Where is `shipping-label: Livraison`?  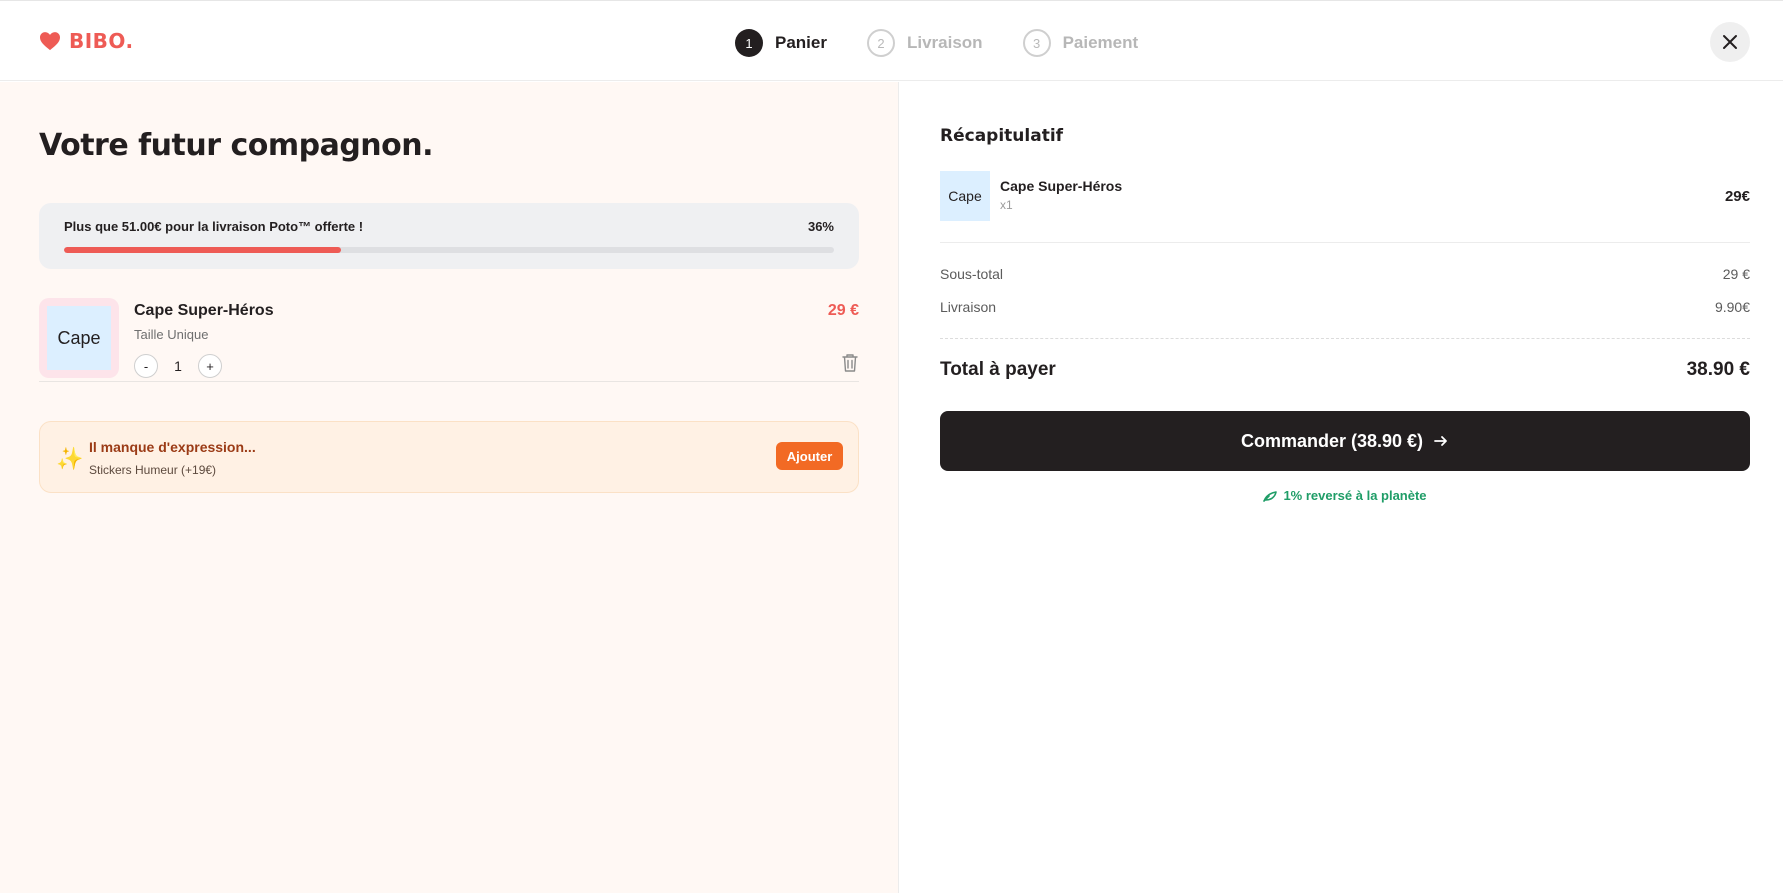
shipping-label: Livraison is located at coordinates (968, 307).